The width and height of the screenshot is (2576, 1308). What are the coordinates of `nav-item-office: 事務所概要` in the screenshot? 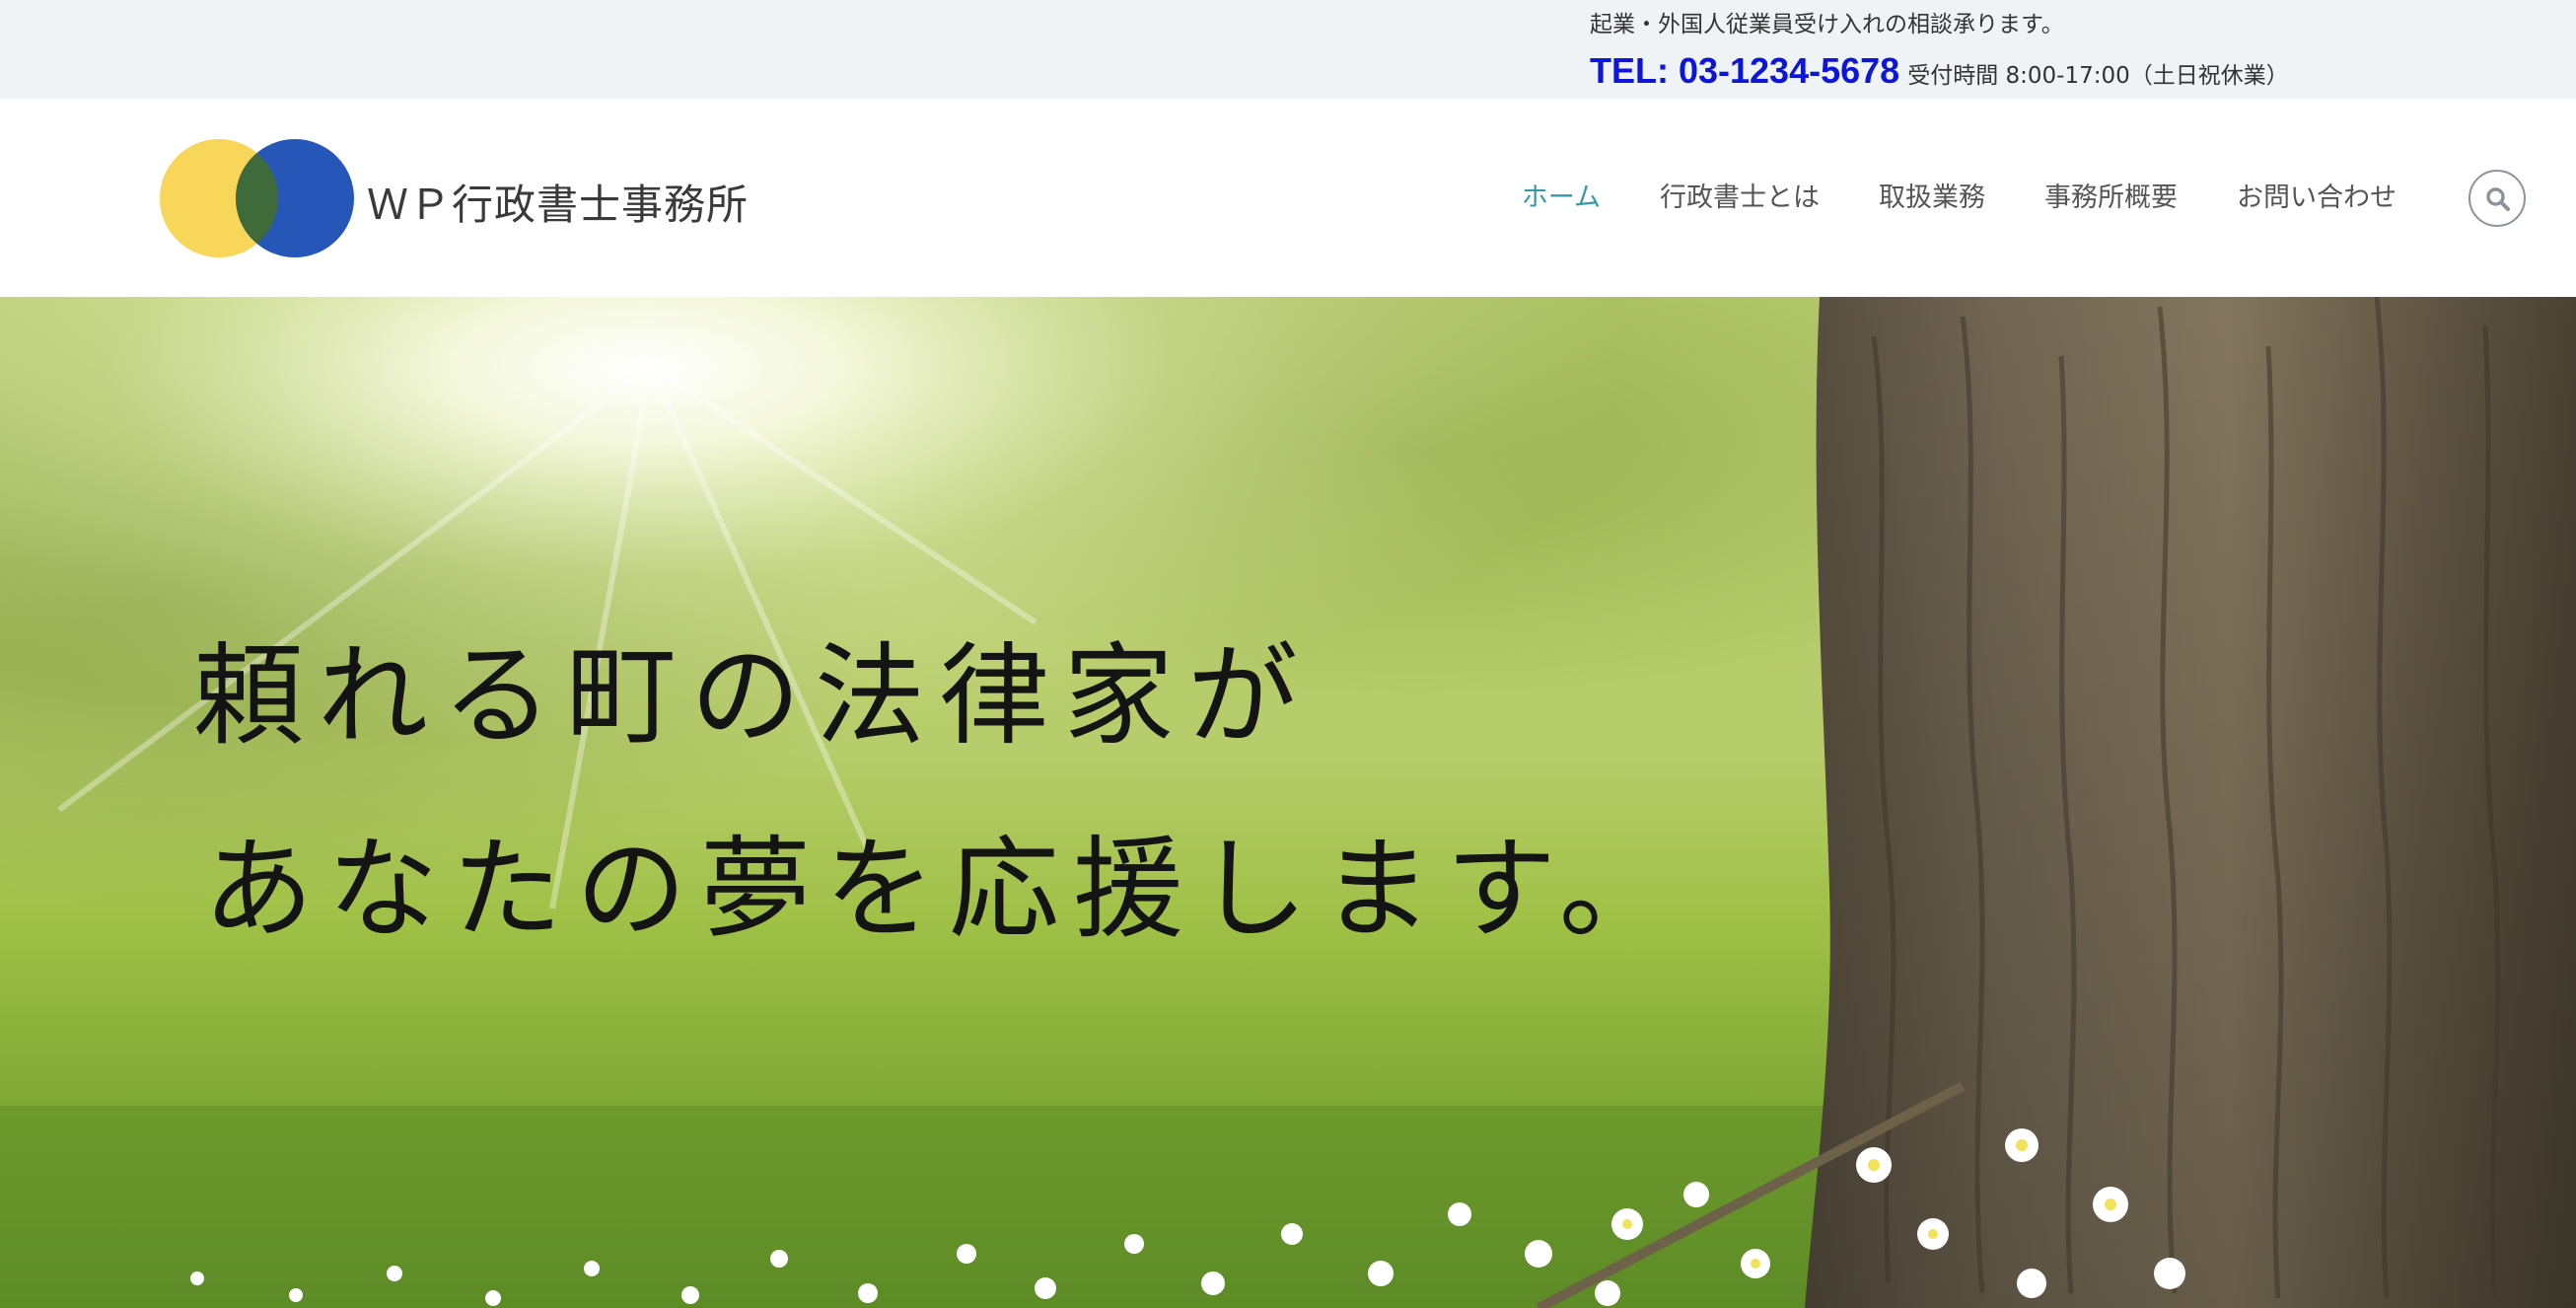 It's located at (2111, 199).